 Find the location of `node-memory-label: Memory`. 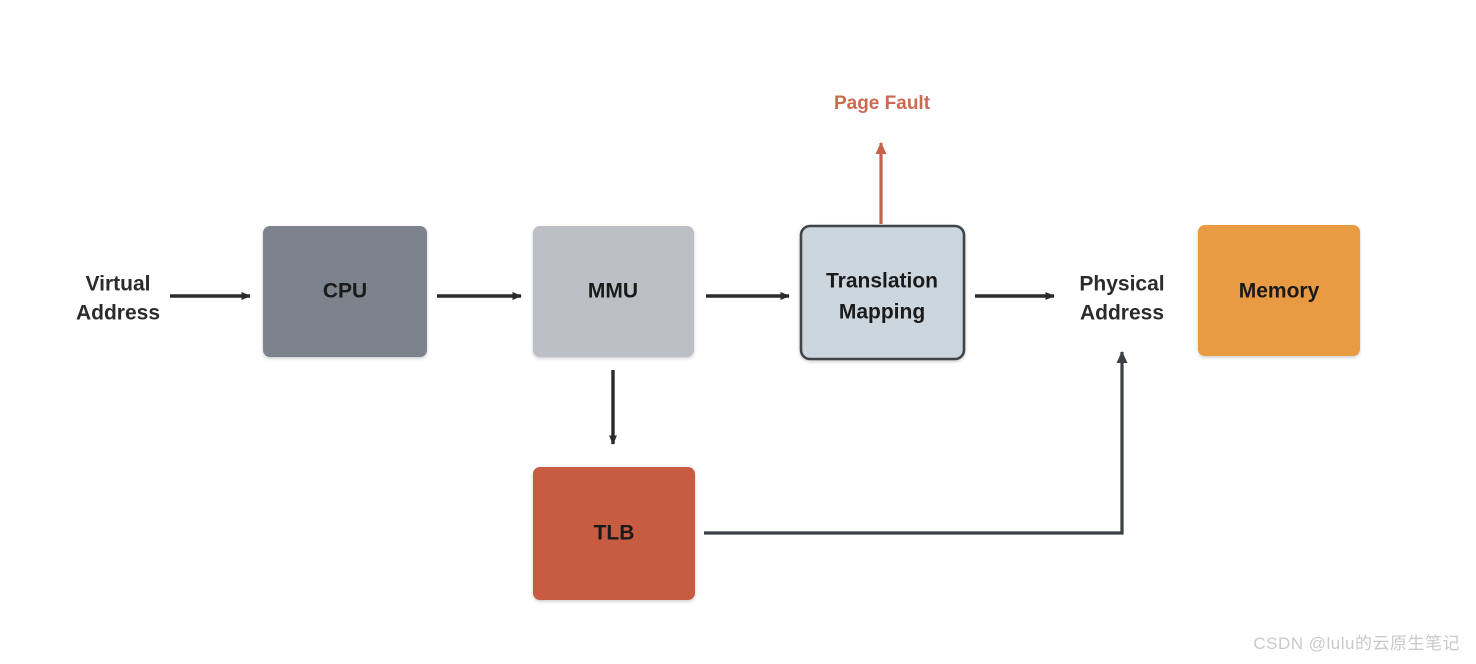

node-memory-label: Memory is located at coordinates (1279, 291).